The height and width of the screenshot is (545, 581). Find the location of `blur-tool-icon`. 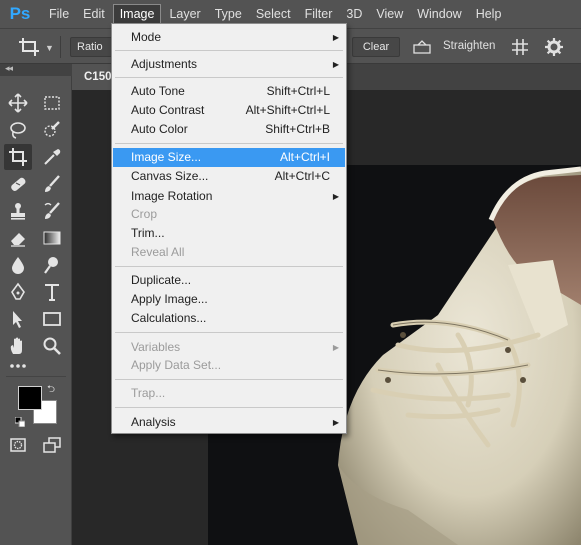

blur-tool-icon is located at coordinates (18, 265).